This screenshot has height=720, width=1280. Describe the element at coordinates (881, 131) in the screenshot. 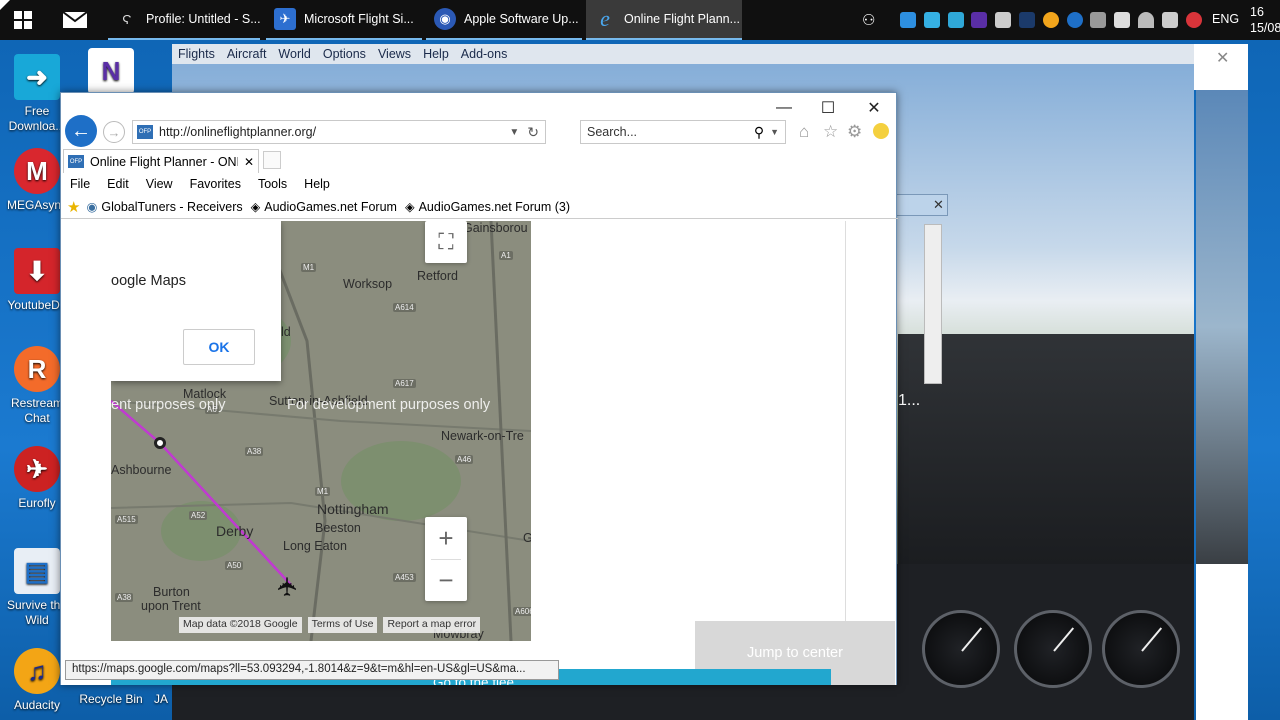

I see `smiley-feedback-icon` at that location.